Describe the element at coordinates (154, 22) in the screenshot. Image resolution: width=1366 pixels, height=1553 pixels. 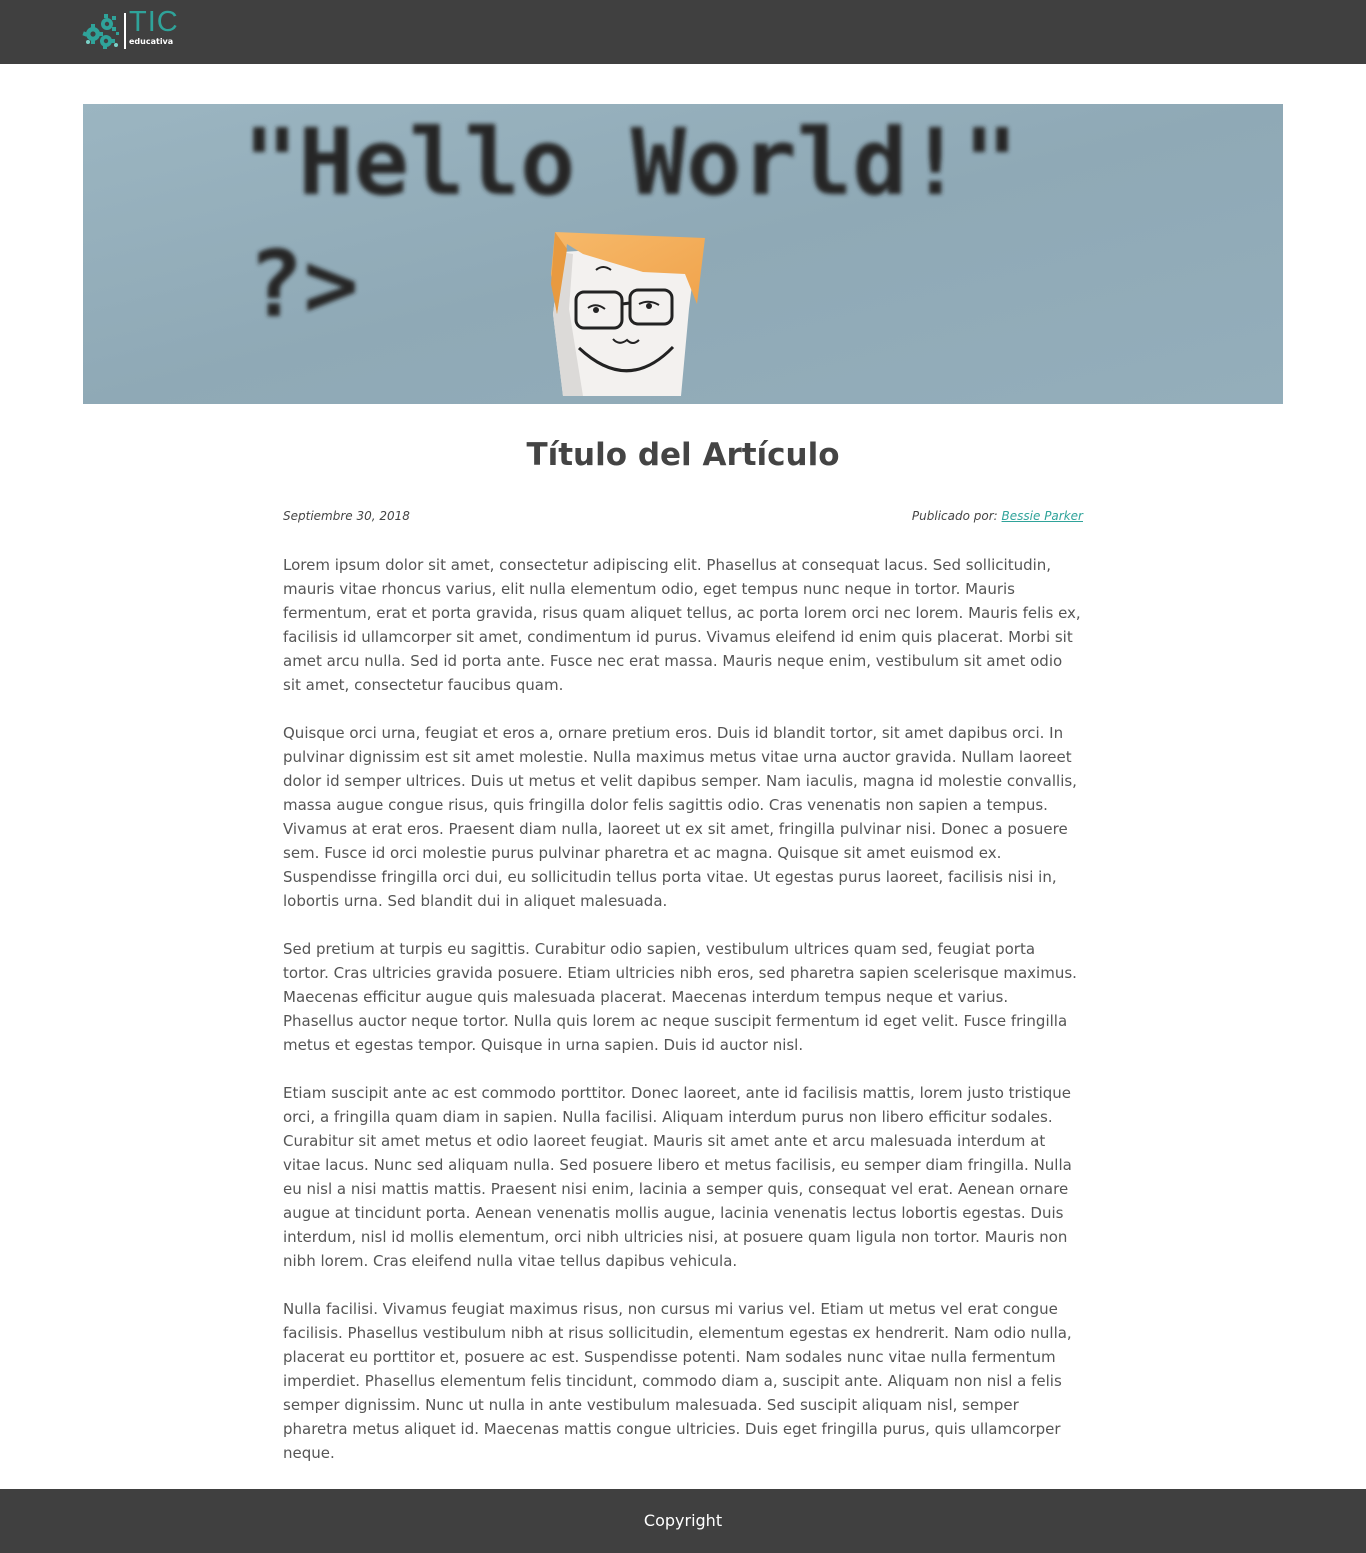
I see `logo-brand-text: TIC` at that location.